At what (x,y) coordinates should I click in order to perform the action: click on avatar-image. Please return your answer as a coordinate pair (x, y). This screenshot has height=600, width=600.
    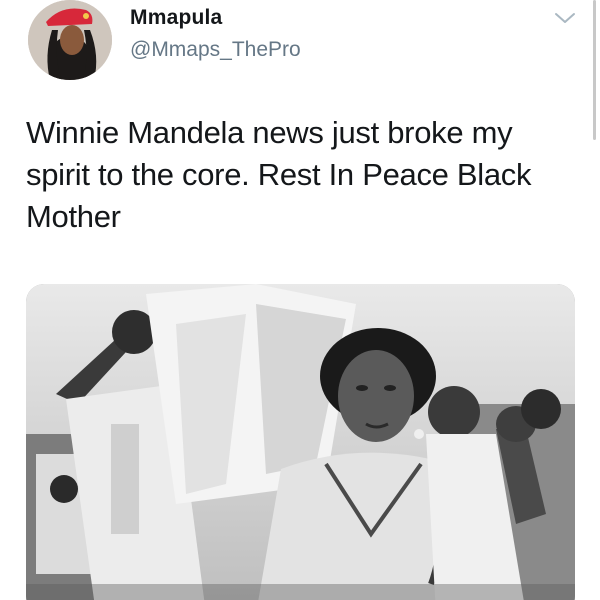
    Looking at the image, I should click on (70, 40).